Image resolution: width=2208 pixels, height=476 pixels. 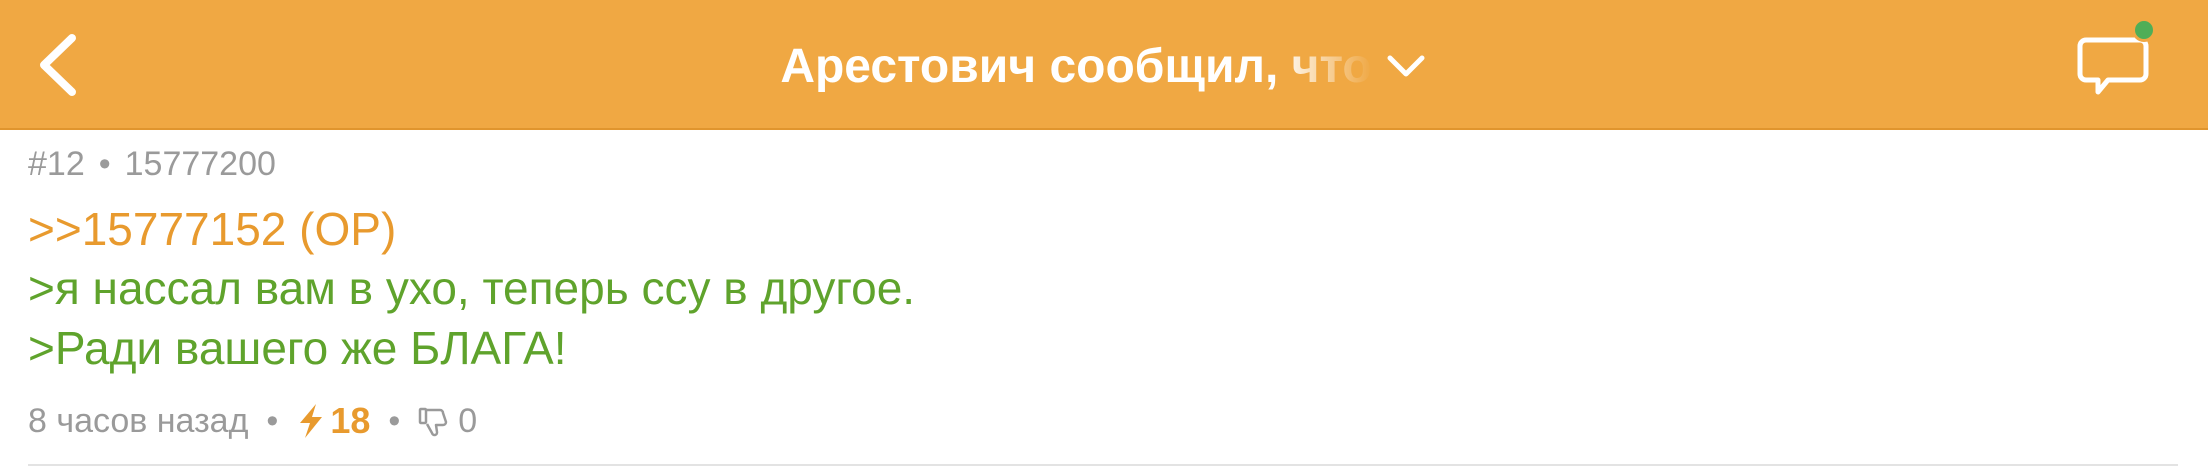 I want to click on post-id: 15777200, so click(x=200, y=164).